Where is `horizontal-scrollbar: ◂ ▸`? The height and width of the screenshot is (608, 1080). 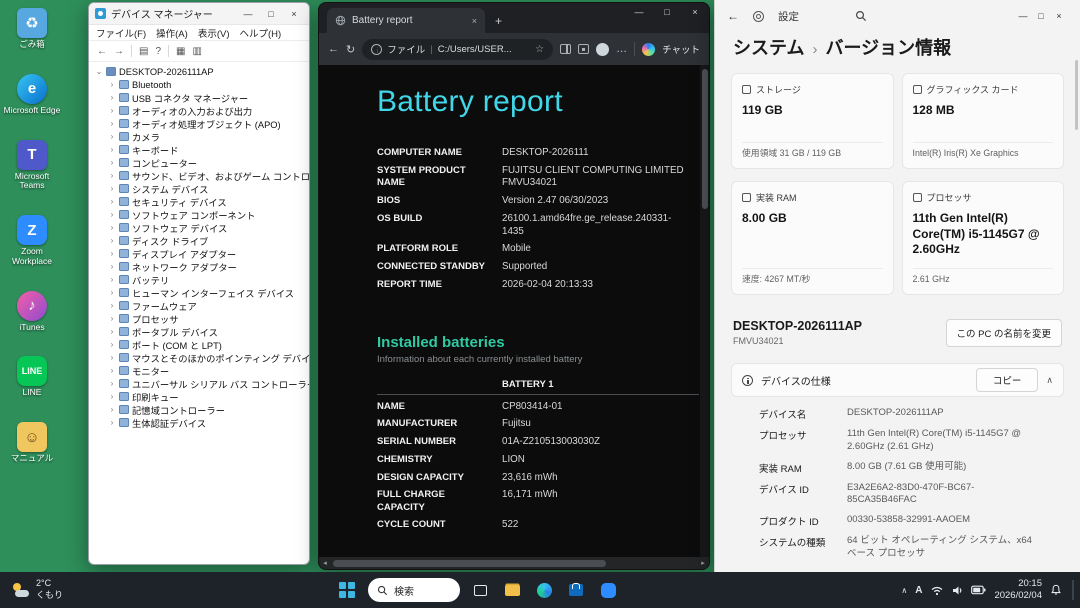
horizontal-scrollbar: ◂ ▸ is located at coordinates (514, 563).